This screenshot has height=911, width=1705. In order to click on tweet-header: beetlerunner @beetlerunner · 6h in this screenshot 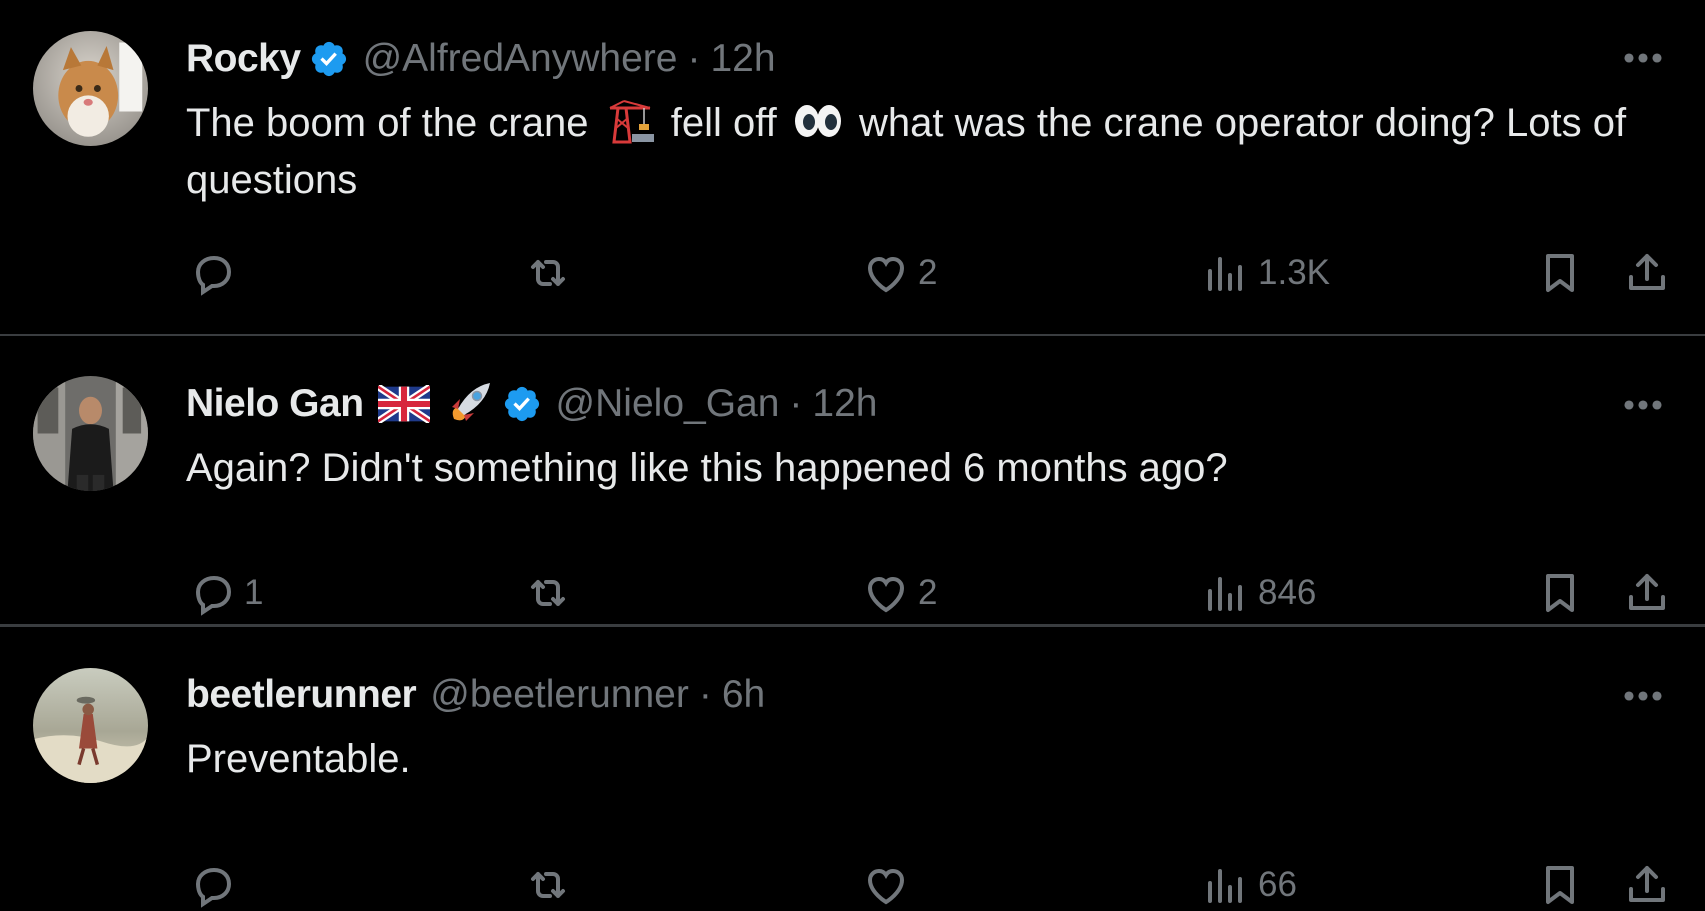, I will do `click(475, 695)`.